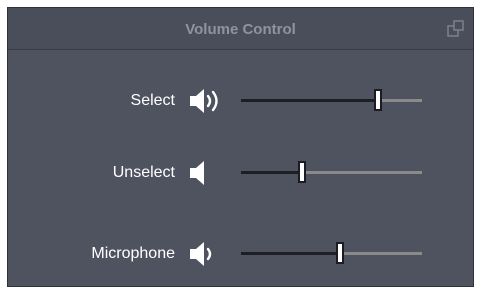 The height and width of the screenshot is (293, 479). Describe the element at coordinates (240, 173) in the screenshot. I see `volume-row-unselect: Unselect` at that location.